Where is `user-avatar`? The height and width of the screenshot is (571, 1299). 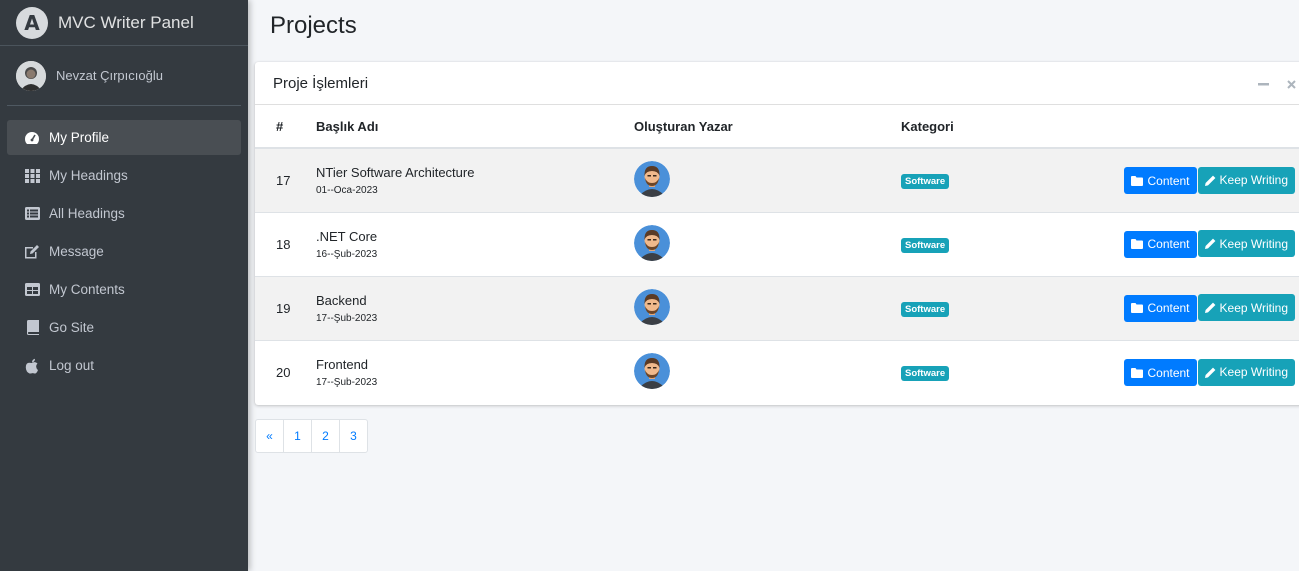 user-avatar is located at coordinates (31, 75).